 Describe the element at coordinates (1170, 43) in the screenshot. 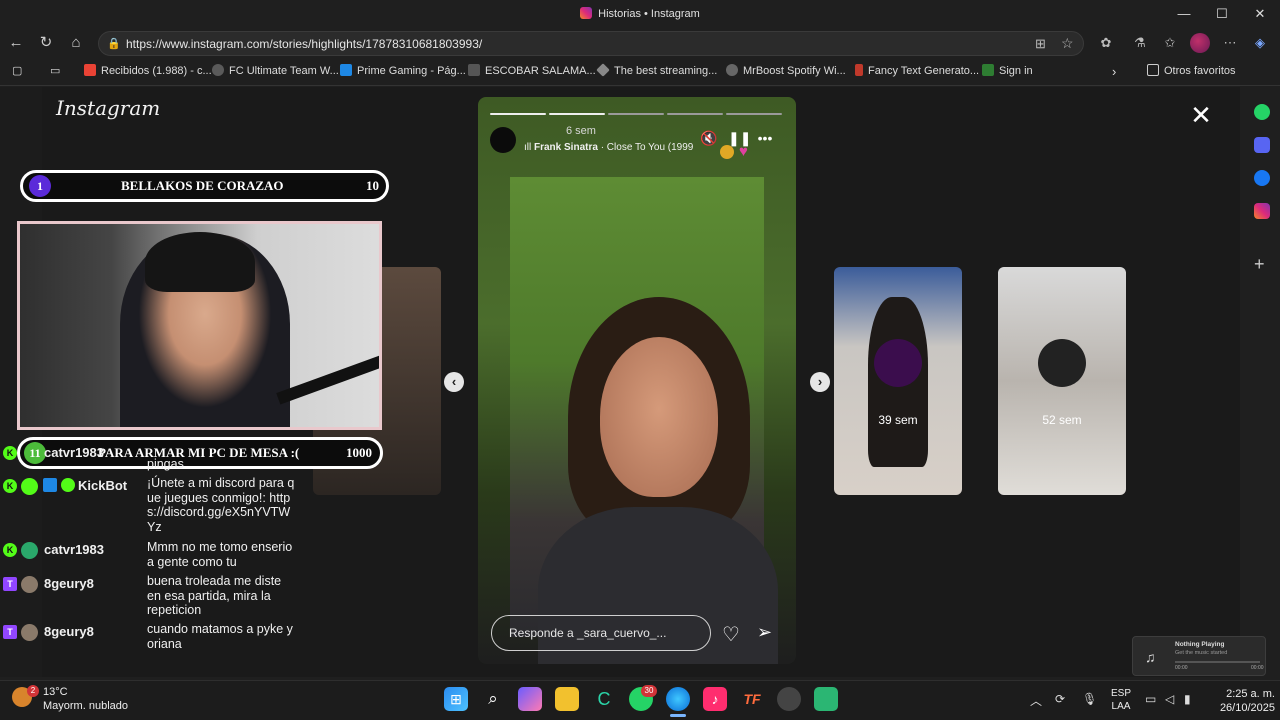

I see `favorites-icon: ✩` at that location.